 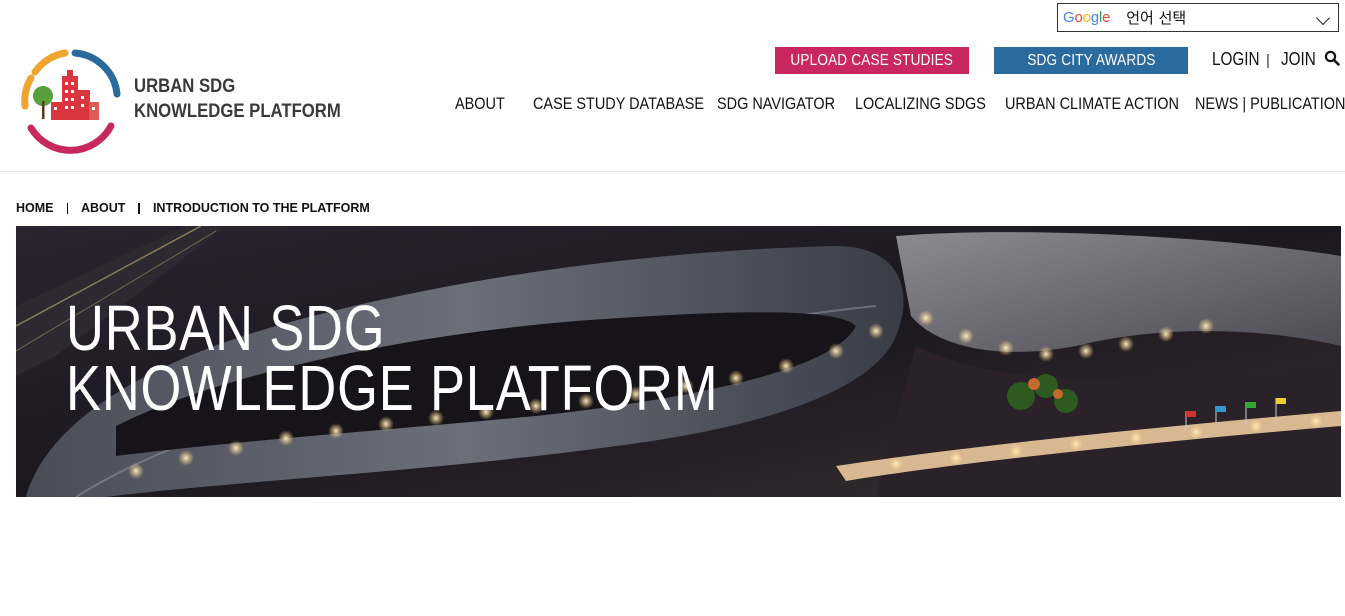 What do you see at coordinates (392, 388) in the screenshot?
I see `hero-title-line-2: KNOWLEDGE PLATFORM` at bounding box center [392, 388].